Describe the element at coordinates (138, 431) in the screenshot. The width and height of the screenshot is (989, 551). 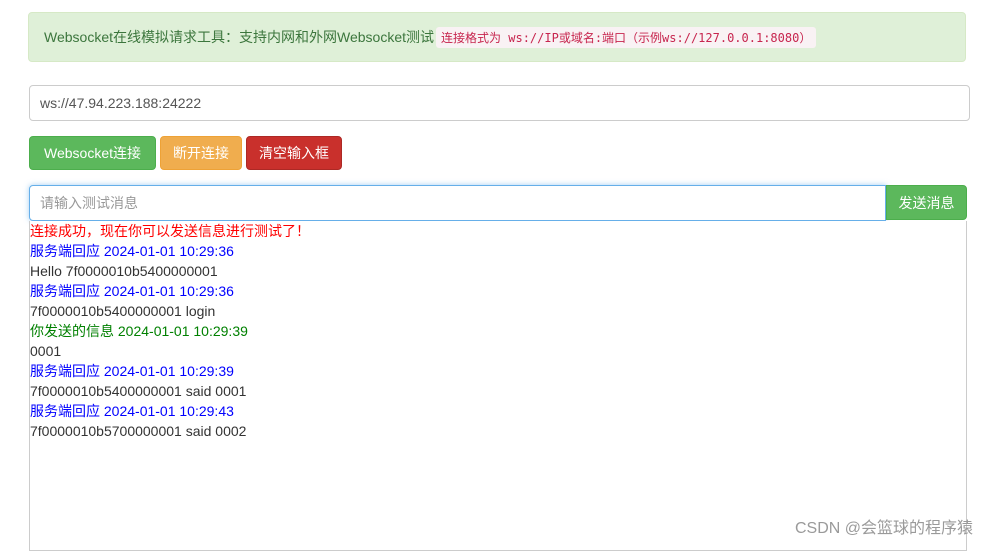
I see `log-line: 7f0000010b5700000001 said 0002` at that location.